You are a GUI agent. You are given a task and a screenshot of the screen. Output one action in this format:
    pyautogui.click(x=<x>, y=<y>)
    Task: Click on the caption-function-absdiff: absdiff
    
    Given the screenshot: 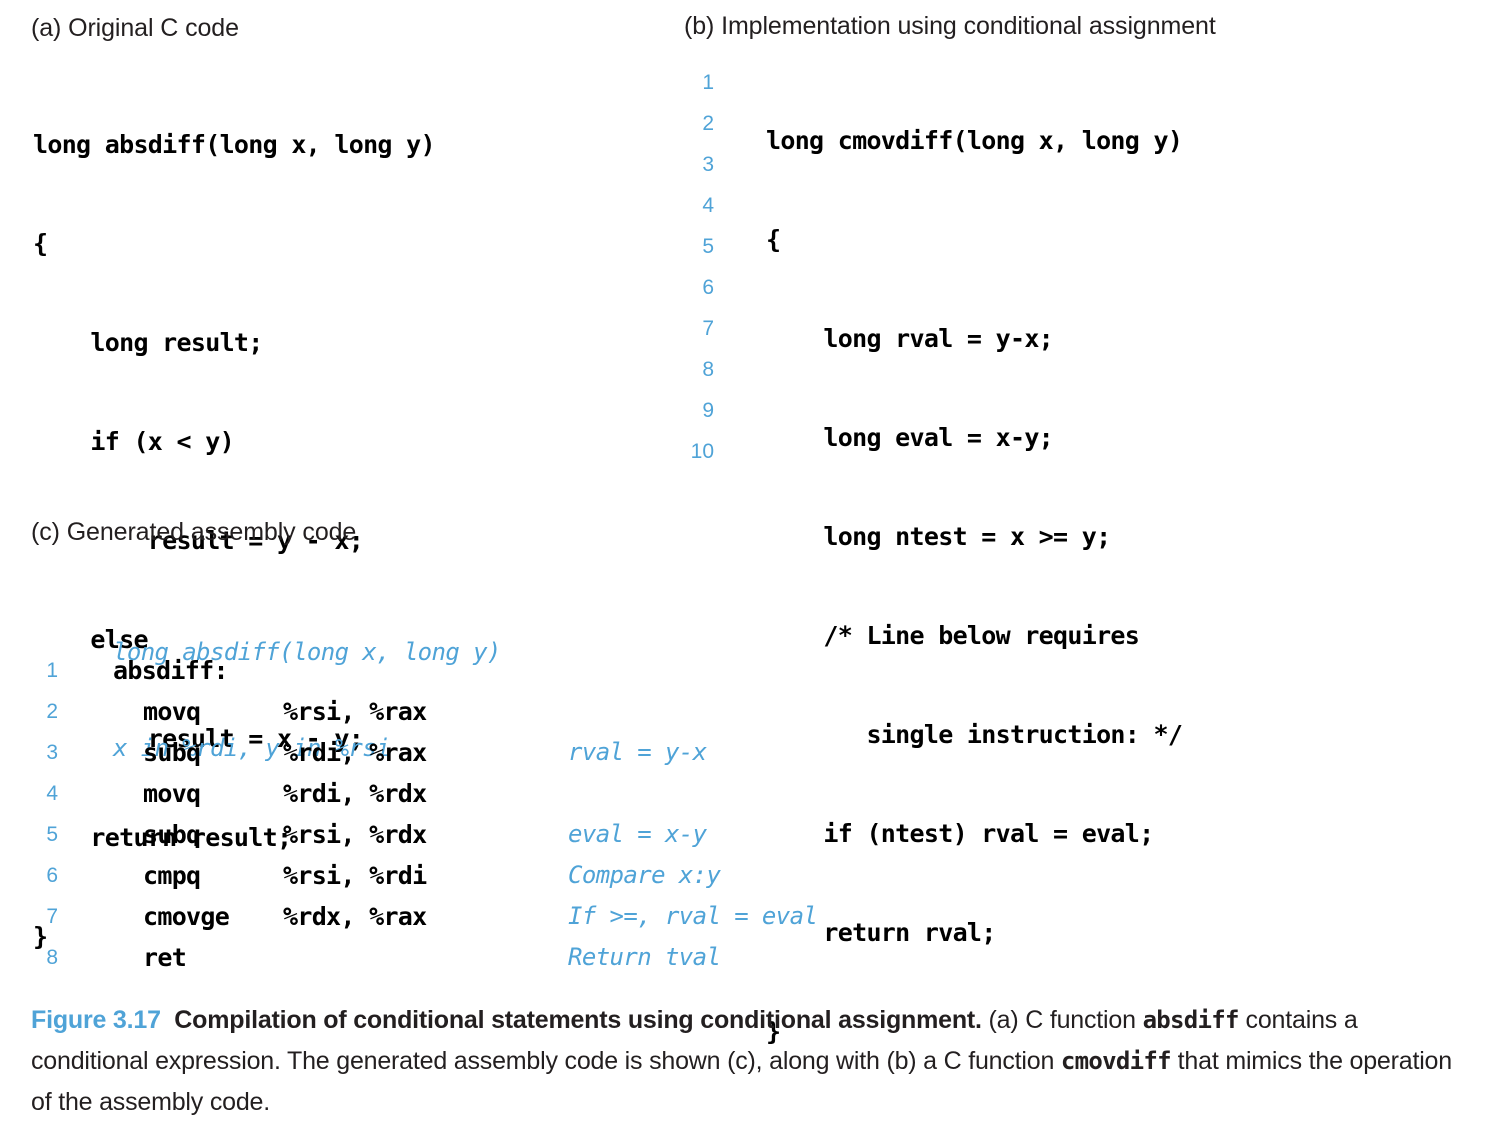 What is the action you would take?
    pyautogui.click(x=1191, y=1020)
    